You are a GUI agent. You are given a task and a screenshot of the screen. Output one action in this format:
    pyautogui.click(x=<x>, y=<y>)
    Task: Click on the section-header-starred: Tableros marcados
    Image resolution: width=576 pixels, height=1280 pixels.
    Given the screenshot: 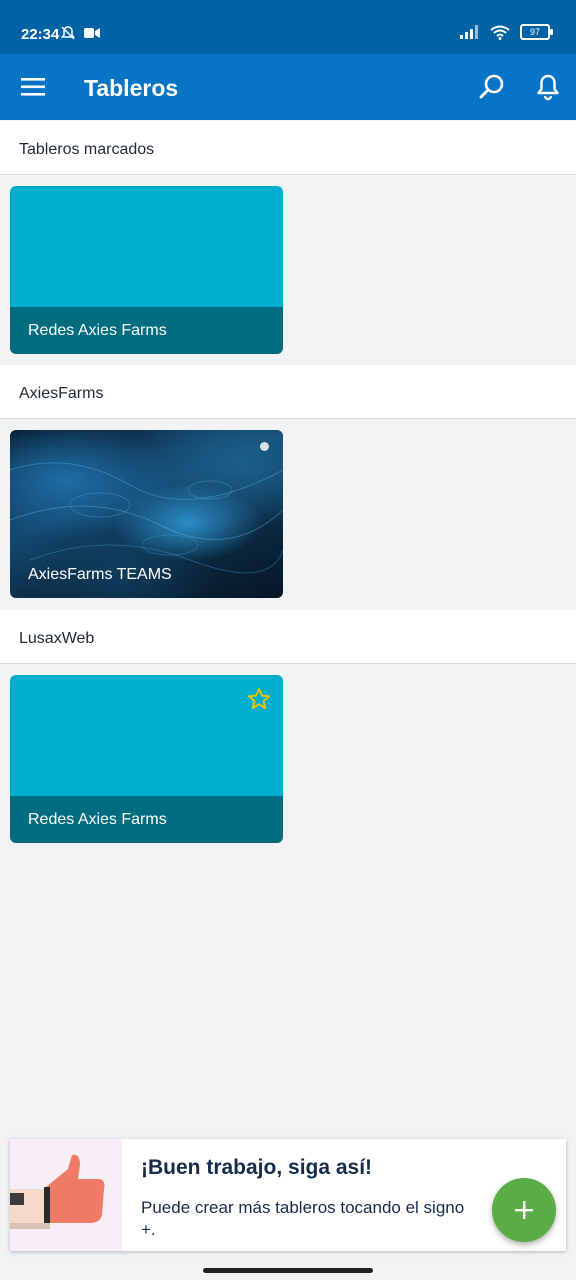 What is the action you would take?
    pyautogui.click(x=288, y=148)
    